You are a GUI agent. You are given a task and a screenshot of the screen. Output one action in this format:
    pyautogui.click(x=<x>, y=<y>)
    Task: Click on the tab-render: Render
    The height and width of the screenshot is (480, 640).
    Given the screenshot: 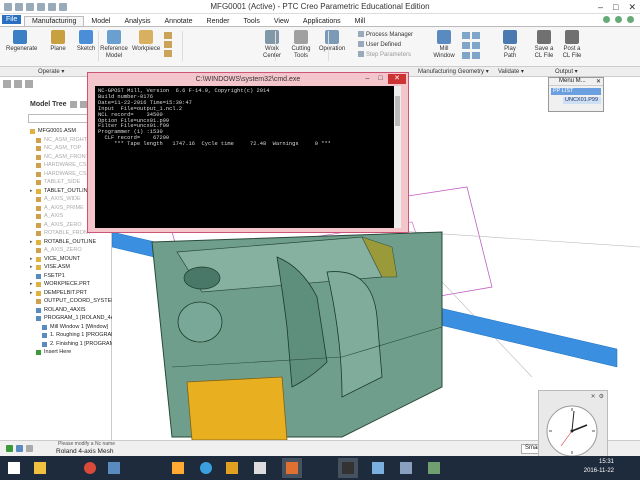 What is the action you would take?
    pyautogui.click(x=218, y=21)
    